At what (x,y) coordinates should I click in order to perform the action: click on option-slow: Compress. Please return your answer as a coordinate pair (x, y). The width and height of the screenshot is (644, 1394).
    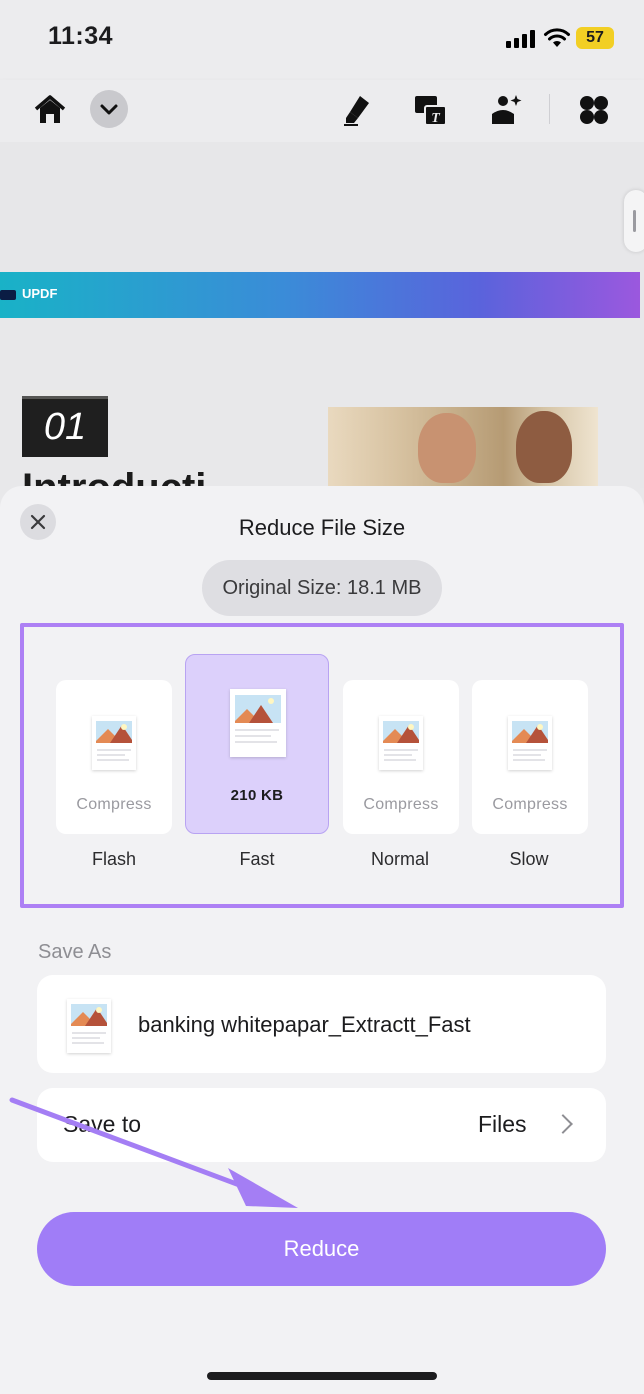
    Looking at the image, I should click on (530, 757).